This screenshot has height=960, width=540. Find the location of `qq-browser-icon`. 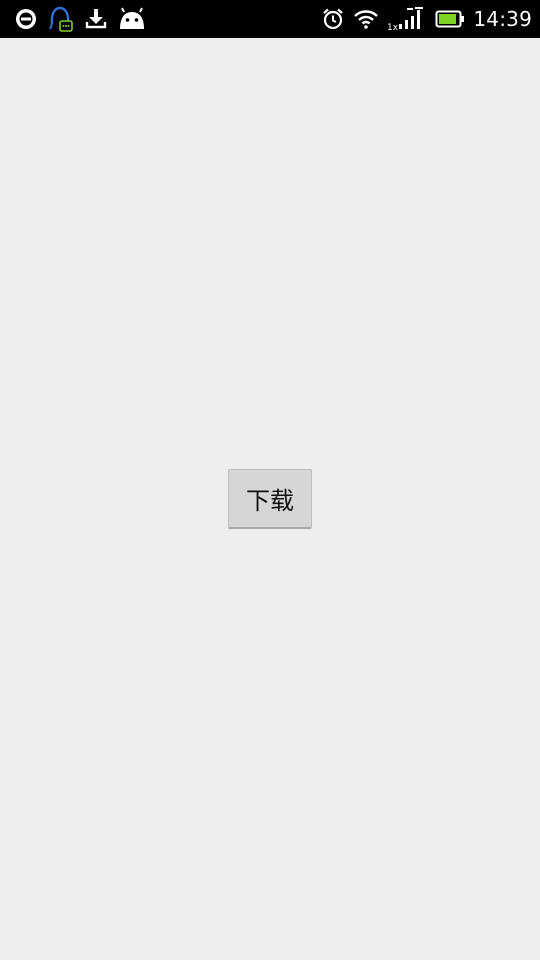

qq-browser-icon is located at coordinates (26, 19).